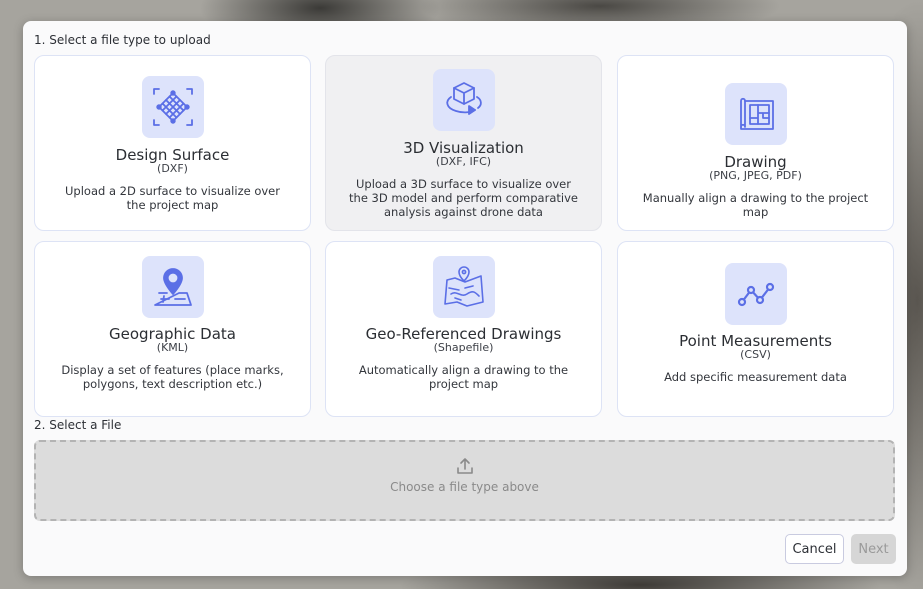  What do you see at coordinates (463, 287) in the screenshot?
I see `geo-map-icon` at bounding box center [463, 287].